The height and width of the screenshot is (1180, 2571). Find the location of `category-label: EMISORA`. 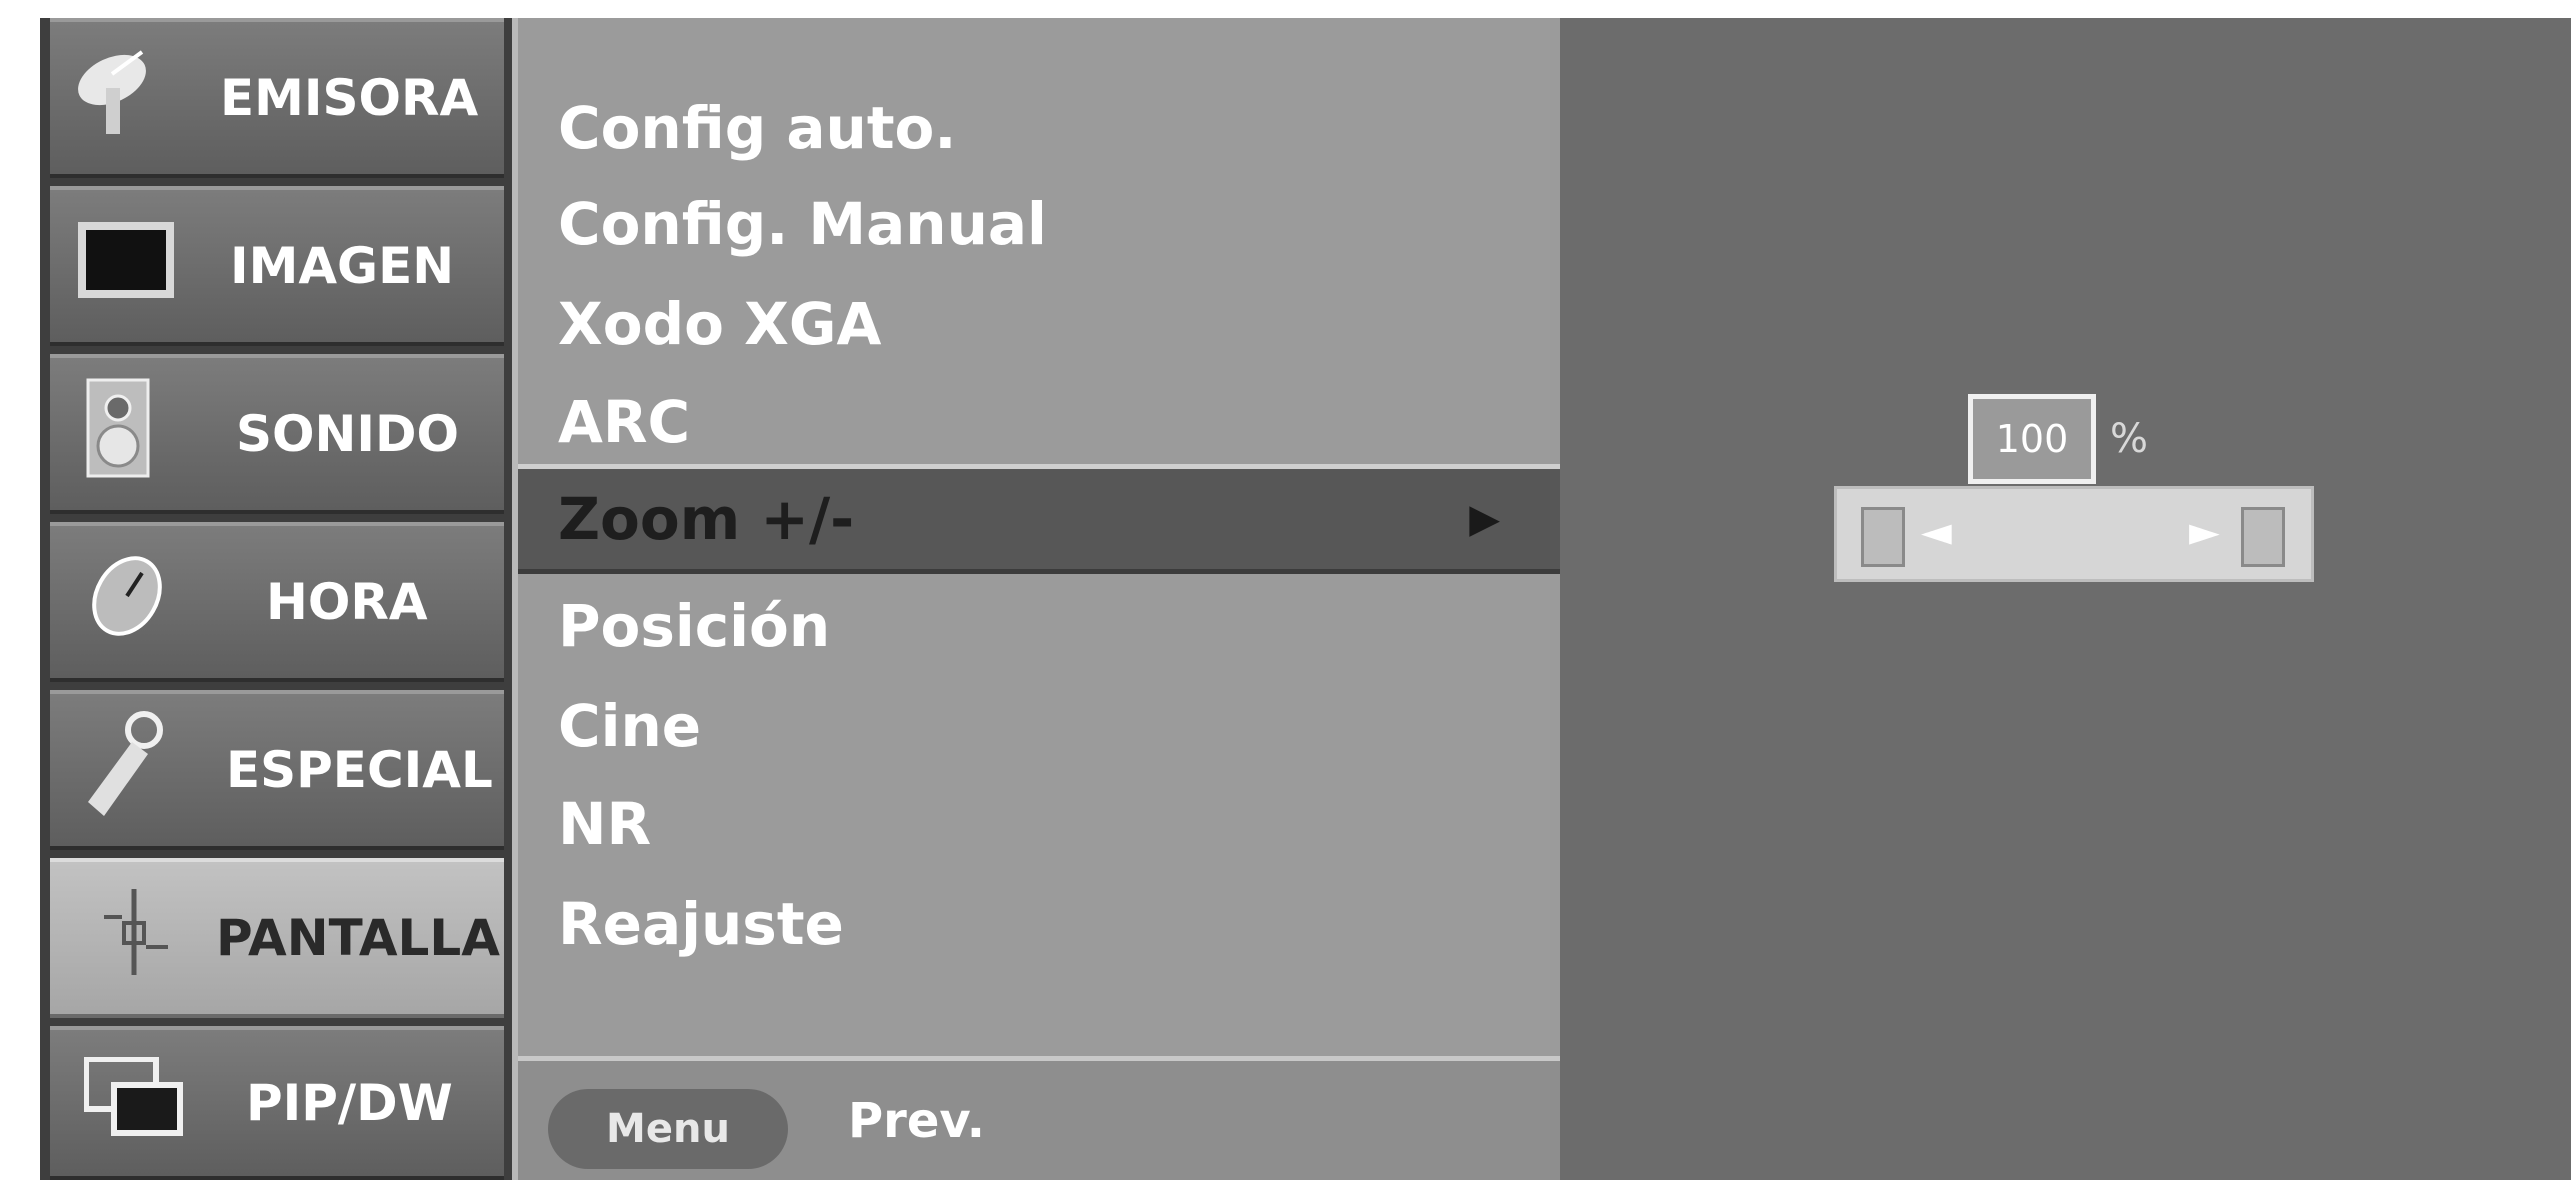

category-label: EMISORA is located at coordinates (349, 98).